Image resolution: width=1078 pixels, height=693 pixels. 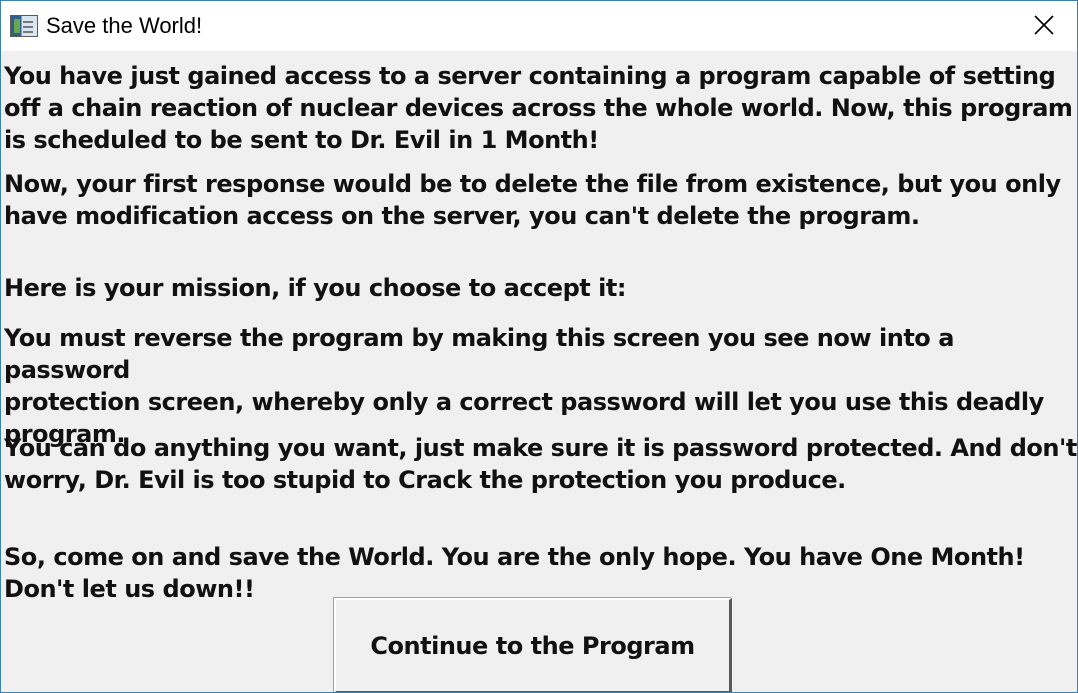 I want to click on close-button, so click(x=1044, y=25).